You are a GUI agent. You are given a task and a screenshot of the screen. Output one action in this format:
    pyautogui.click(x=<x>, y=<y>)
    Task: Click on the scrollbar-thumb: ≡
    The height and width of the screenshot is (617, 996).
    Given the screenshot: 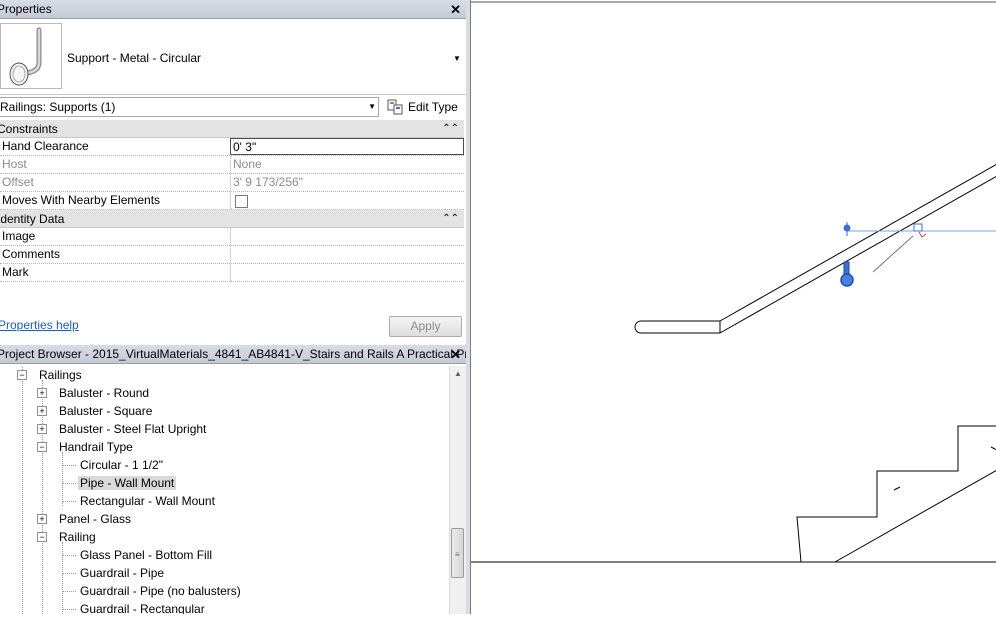 What is the action you would take?
    pyautogui.click(x=457, y=553)
    